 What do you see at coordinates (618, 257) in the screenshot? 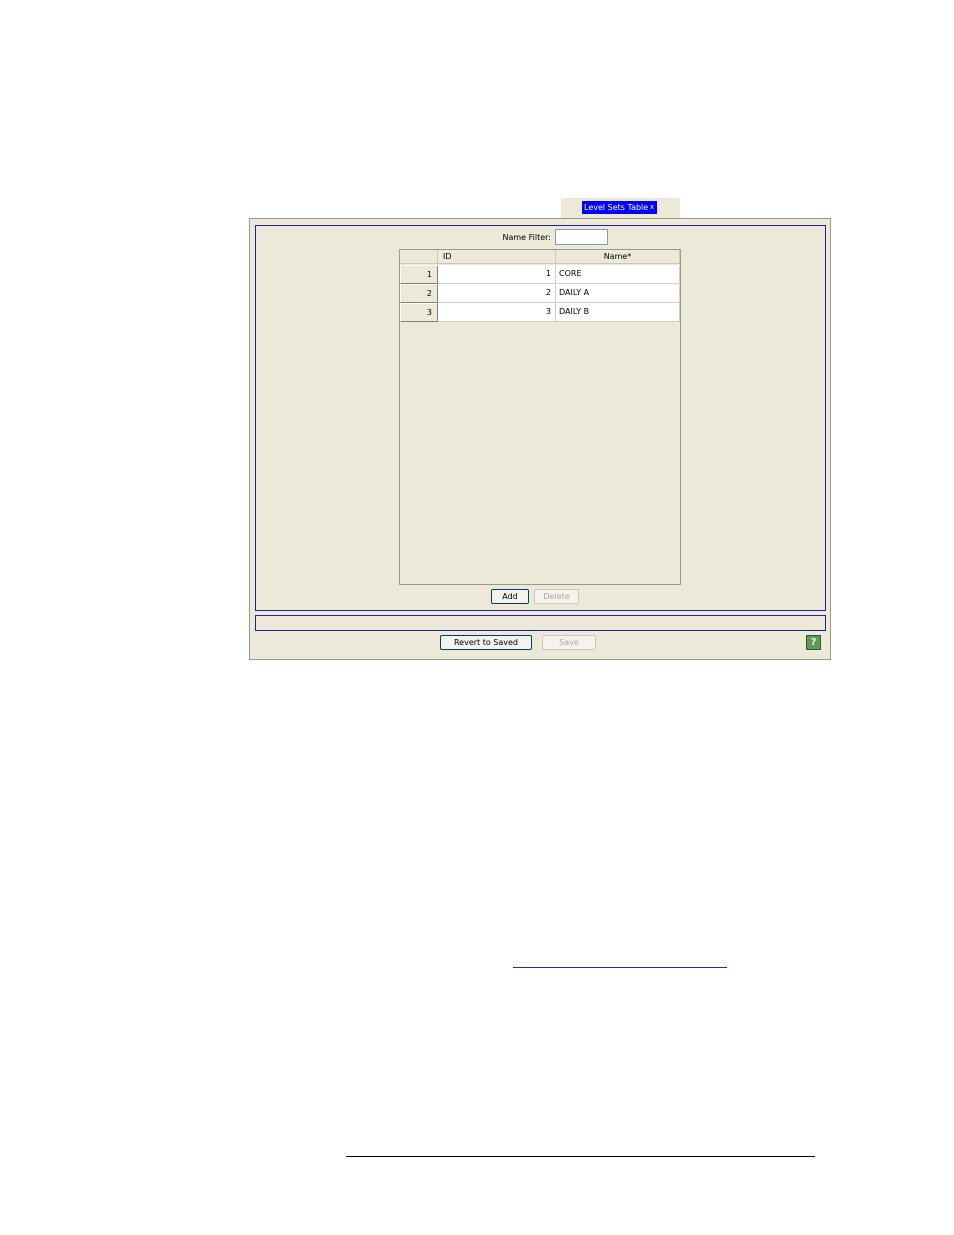
I see `column-header-name: Name*` at bounding box center [618, 257].